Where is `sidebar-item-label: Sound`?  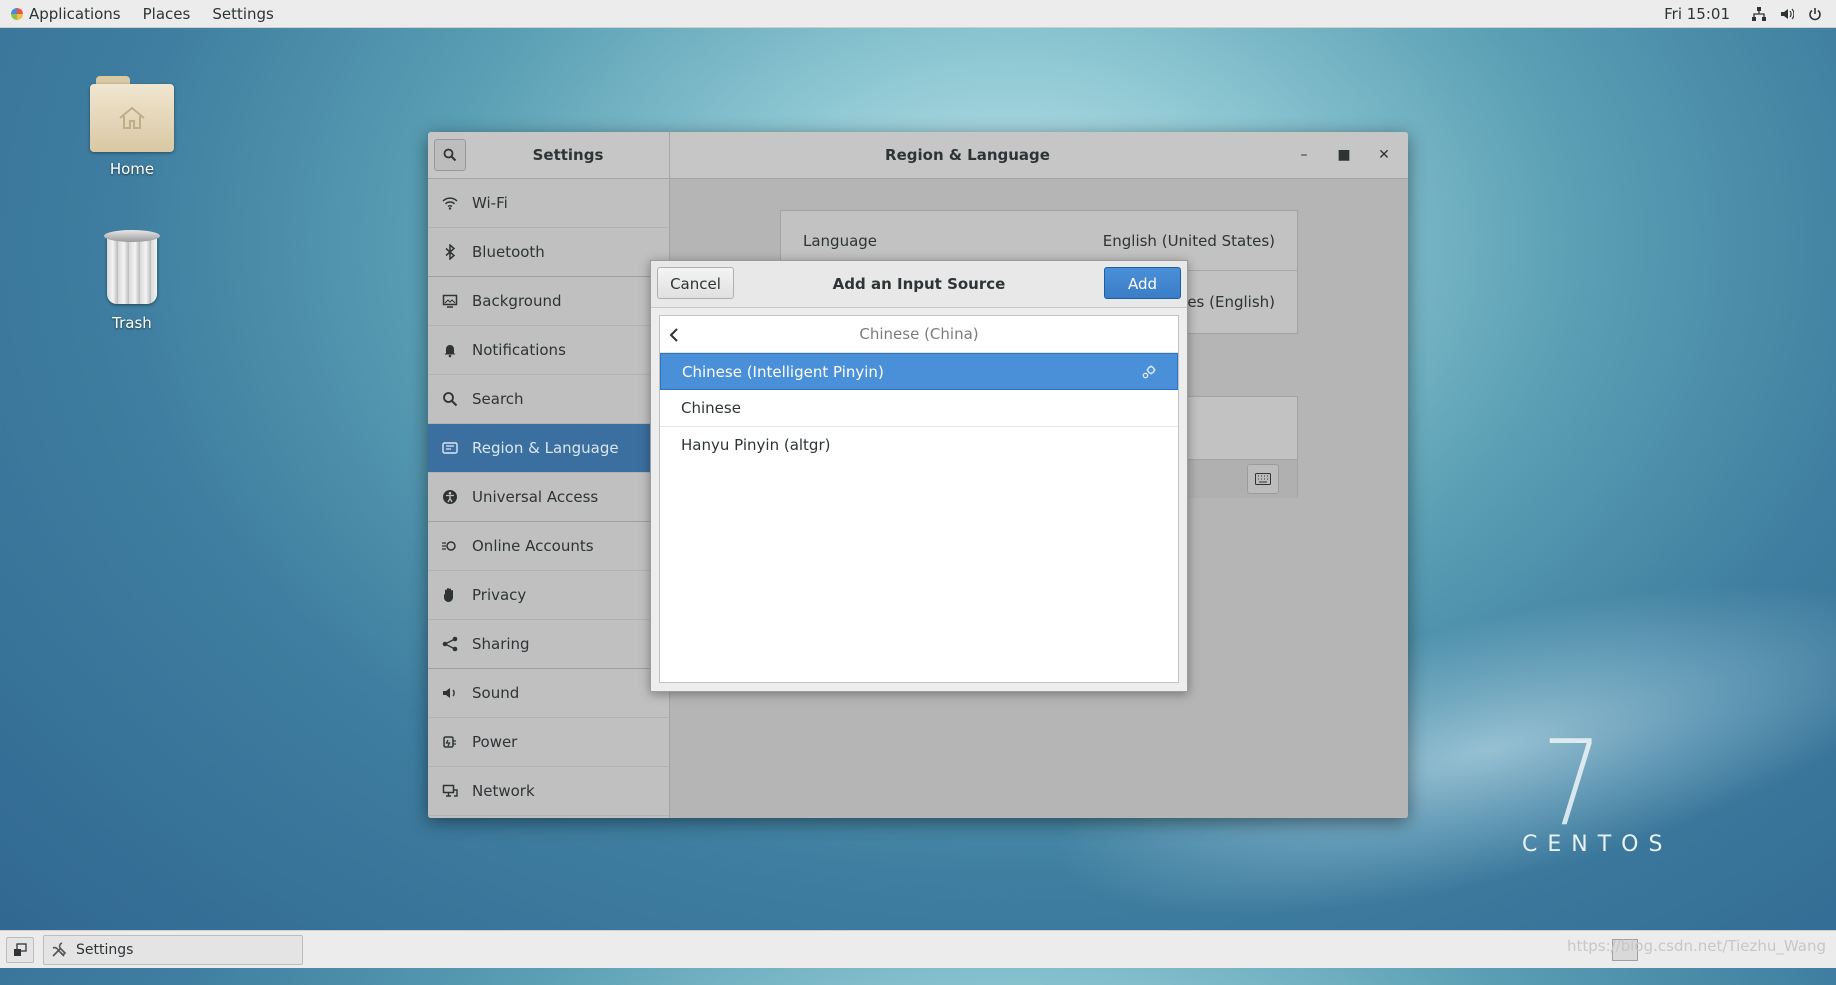 sidebar-item-label: Sound is located at coordinates (496, 693).